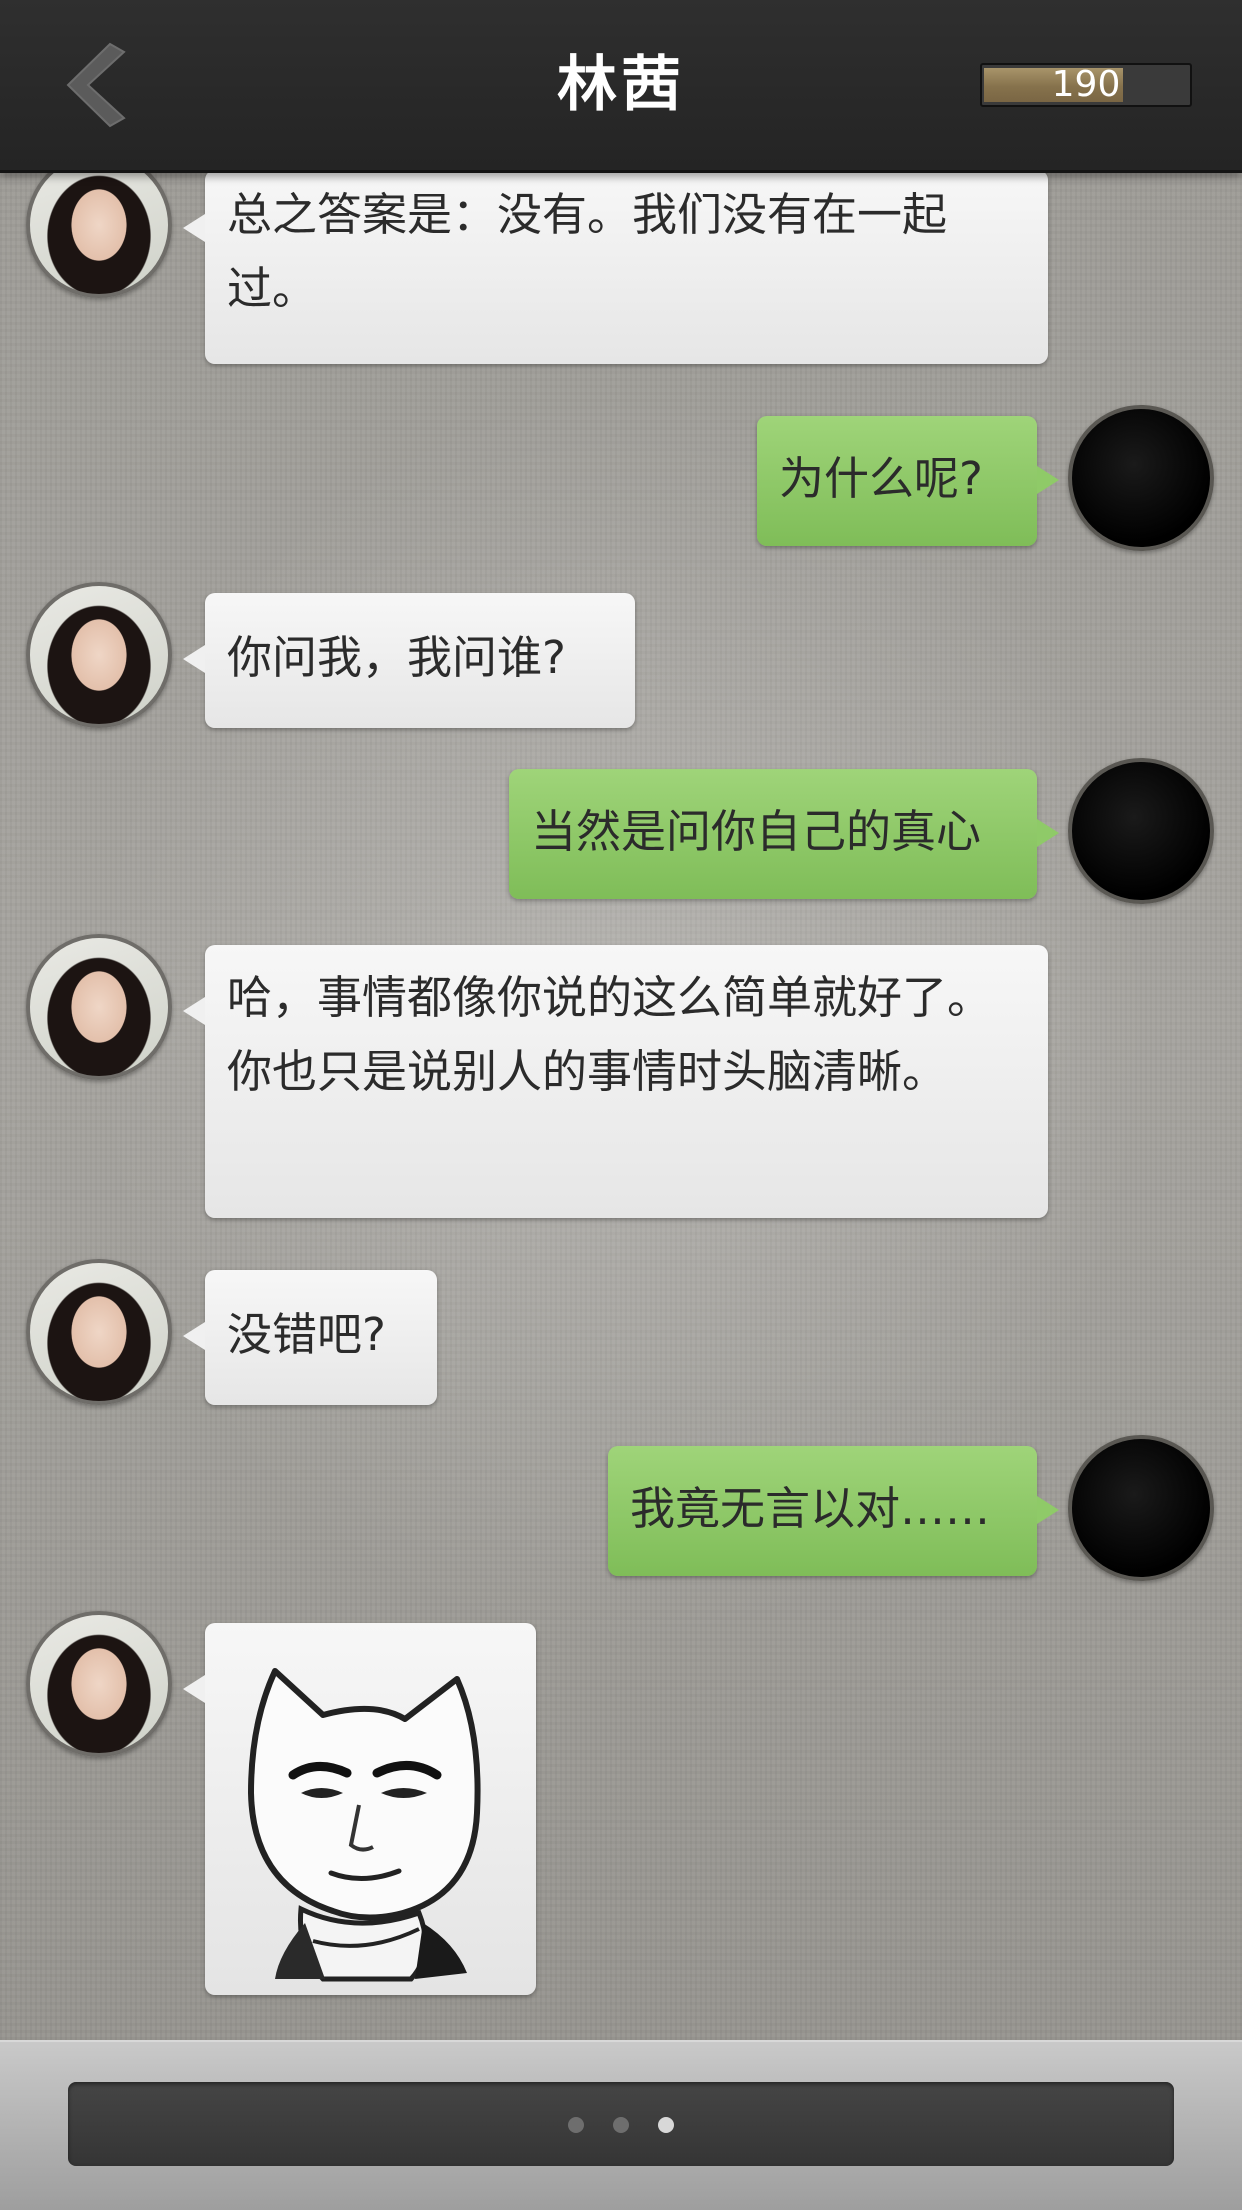  I want to click on message-bubble-received: 总之答案是：没有。我们没有在一起过。, so click(615, 267).